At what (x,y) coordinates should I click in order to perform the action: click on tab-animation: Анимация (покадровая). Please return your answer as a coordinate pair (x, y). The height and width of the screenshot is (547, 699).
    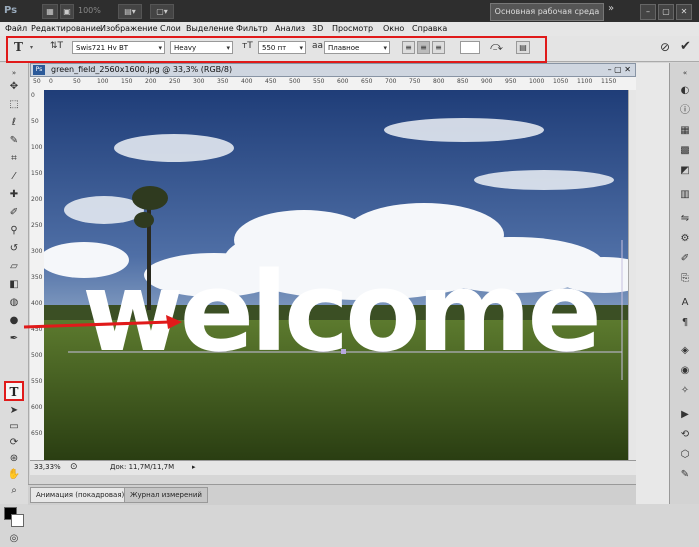
    Looking at the image, I should click on (80, 495).